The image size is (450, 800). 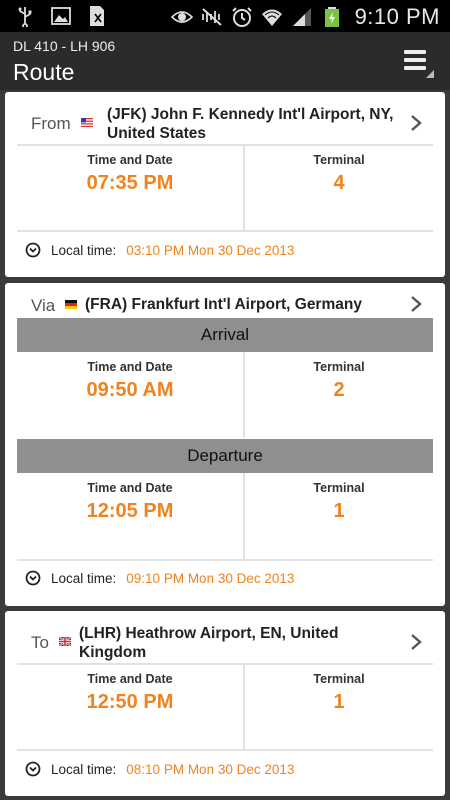 What do you see at coordinates (65, 641) in the screenshot?
I see `uk-flag-icon` at bounding box center [65, 641].